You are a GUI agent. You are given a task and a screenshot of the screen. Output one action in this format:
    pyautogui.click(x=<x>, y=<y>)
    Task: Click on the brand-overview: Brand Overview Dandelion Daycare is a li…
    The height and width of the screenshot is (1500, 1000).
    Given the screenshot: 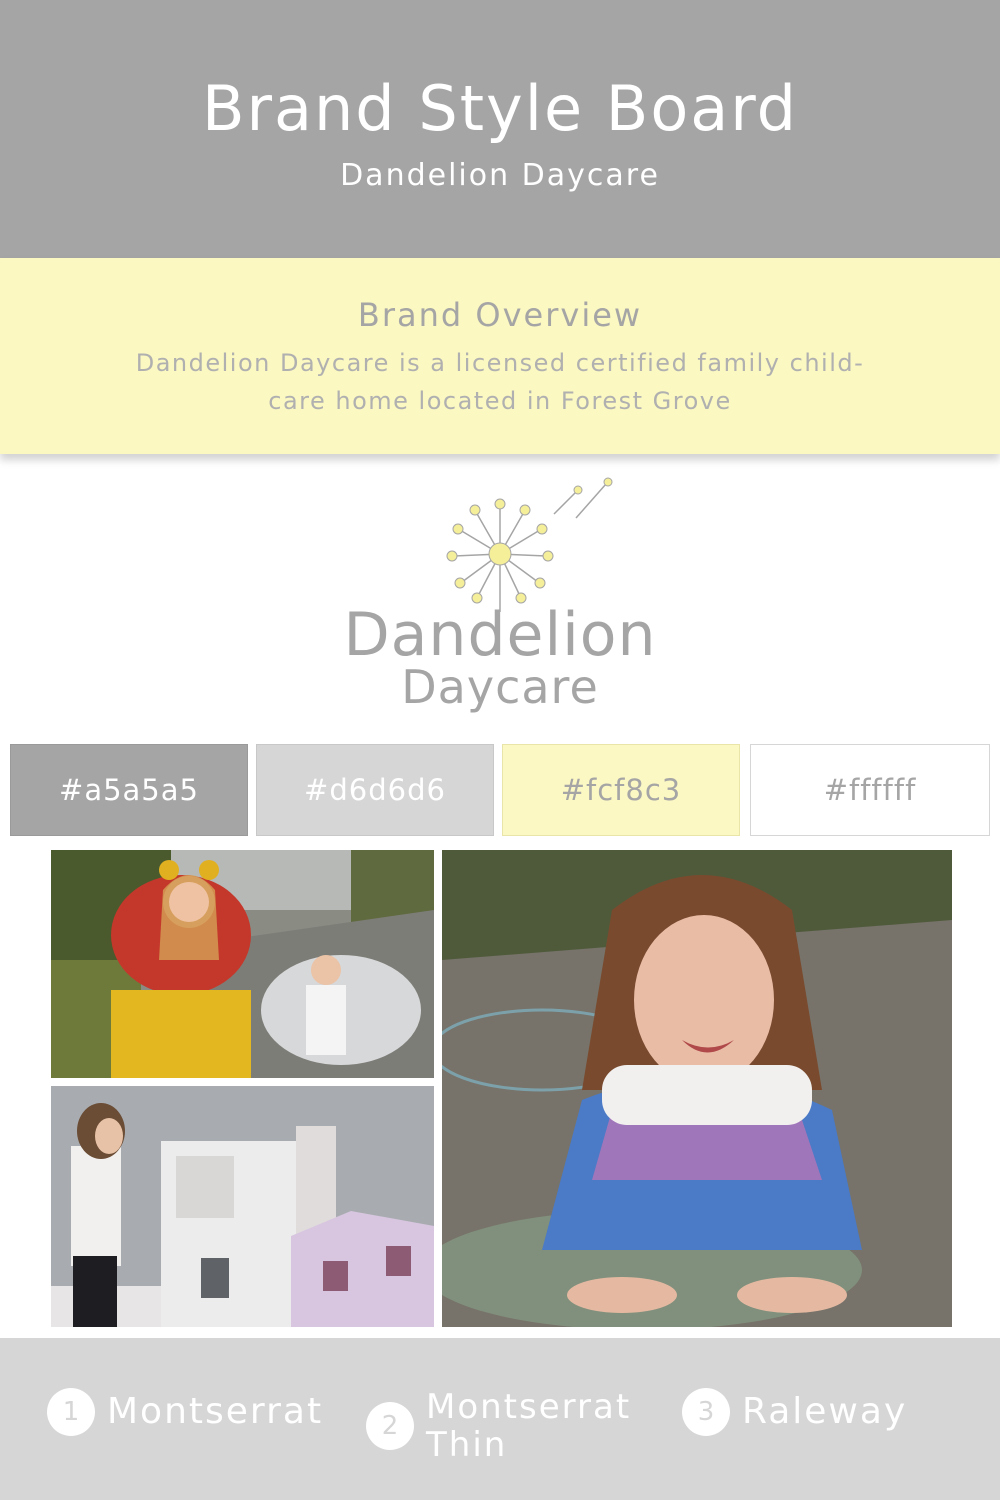 What is the action you would take?
    pyautogui.click(x=500, y=356)
    